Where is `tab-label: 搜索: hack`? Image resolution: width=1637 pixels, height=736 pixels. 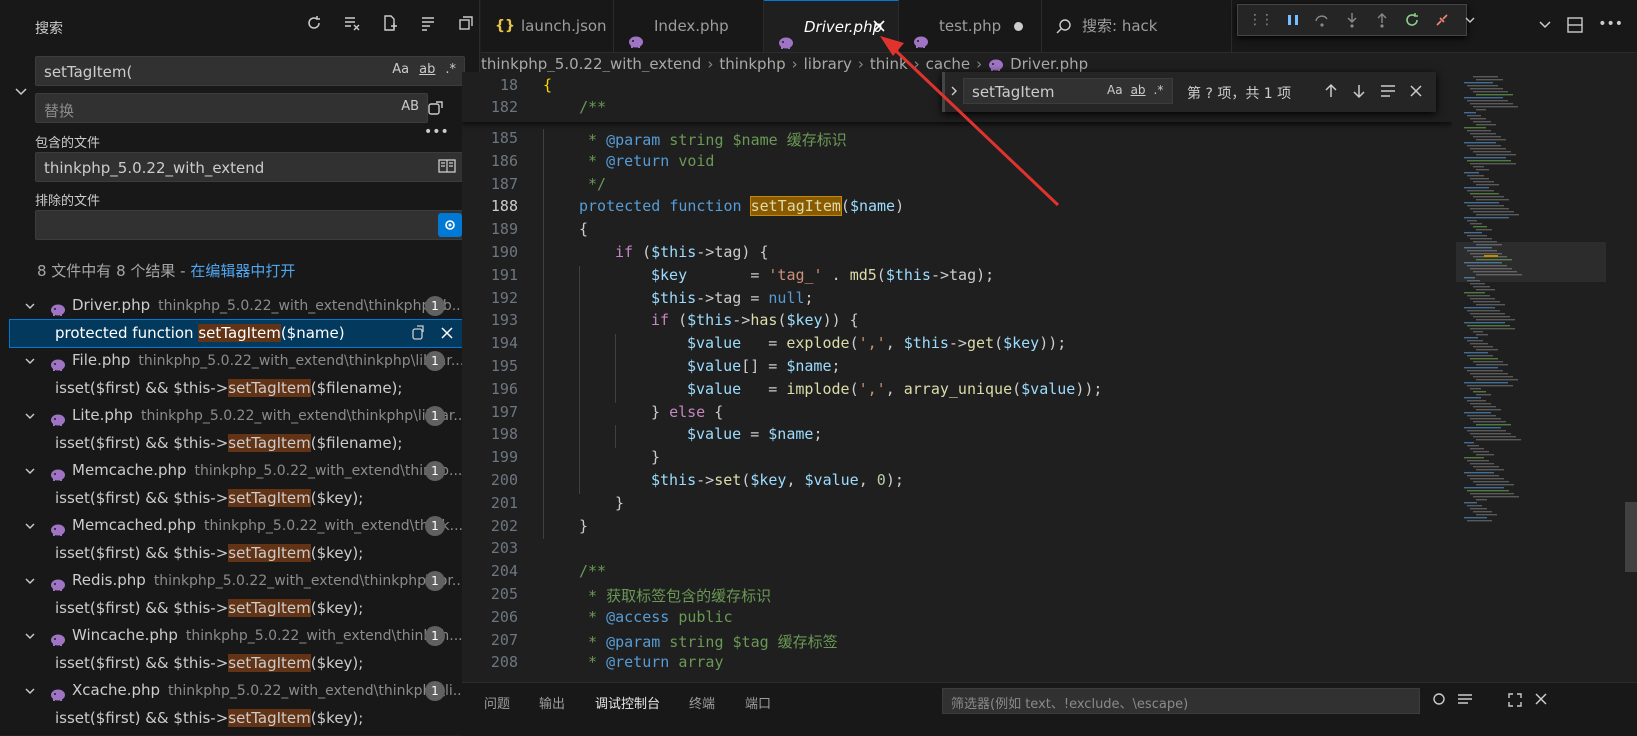 tab-label: 搜索: hack is located at coordinates (1120, 26).